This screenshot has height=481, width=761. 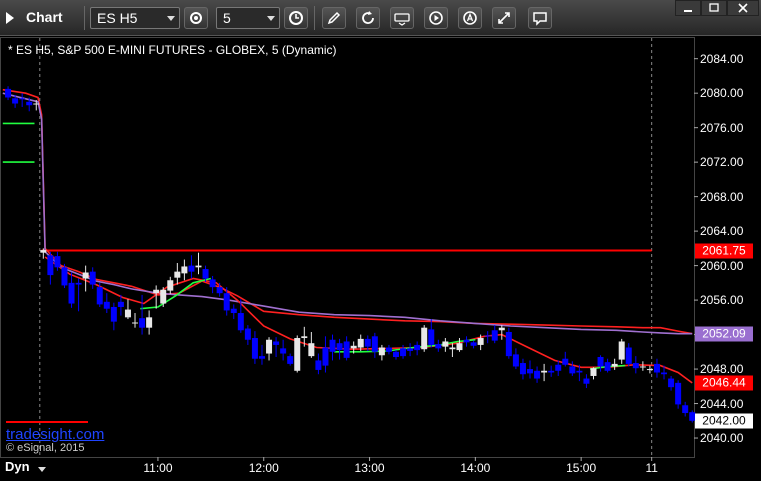 What do you see at coordinates (722, 403) in the screenshot?
I see `price-tick-label: 2044.00` at bounding box center [722, 403].